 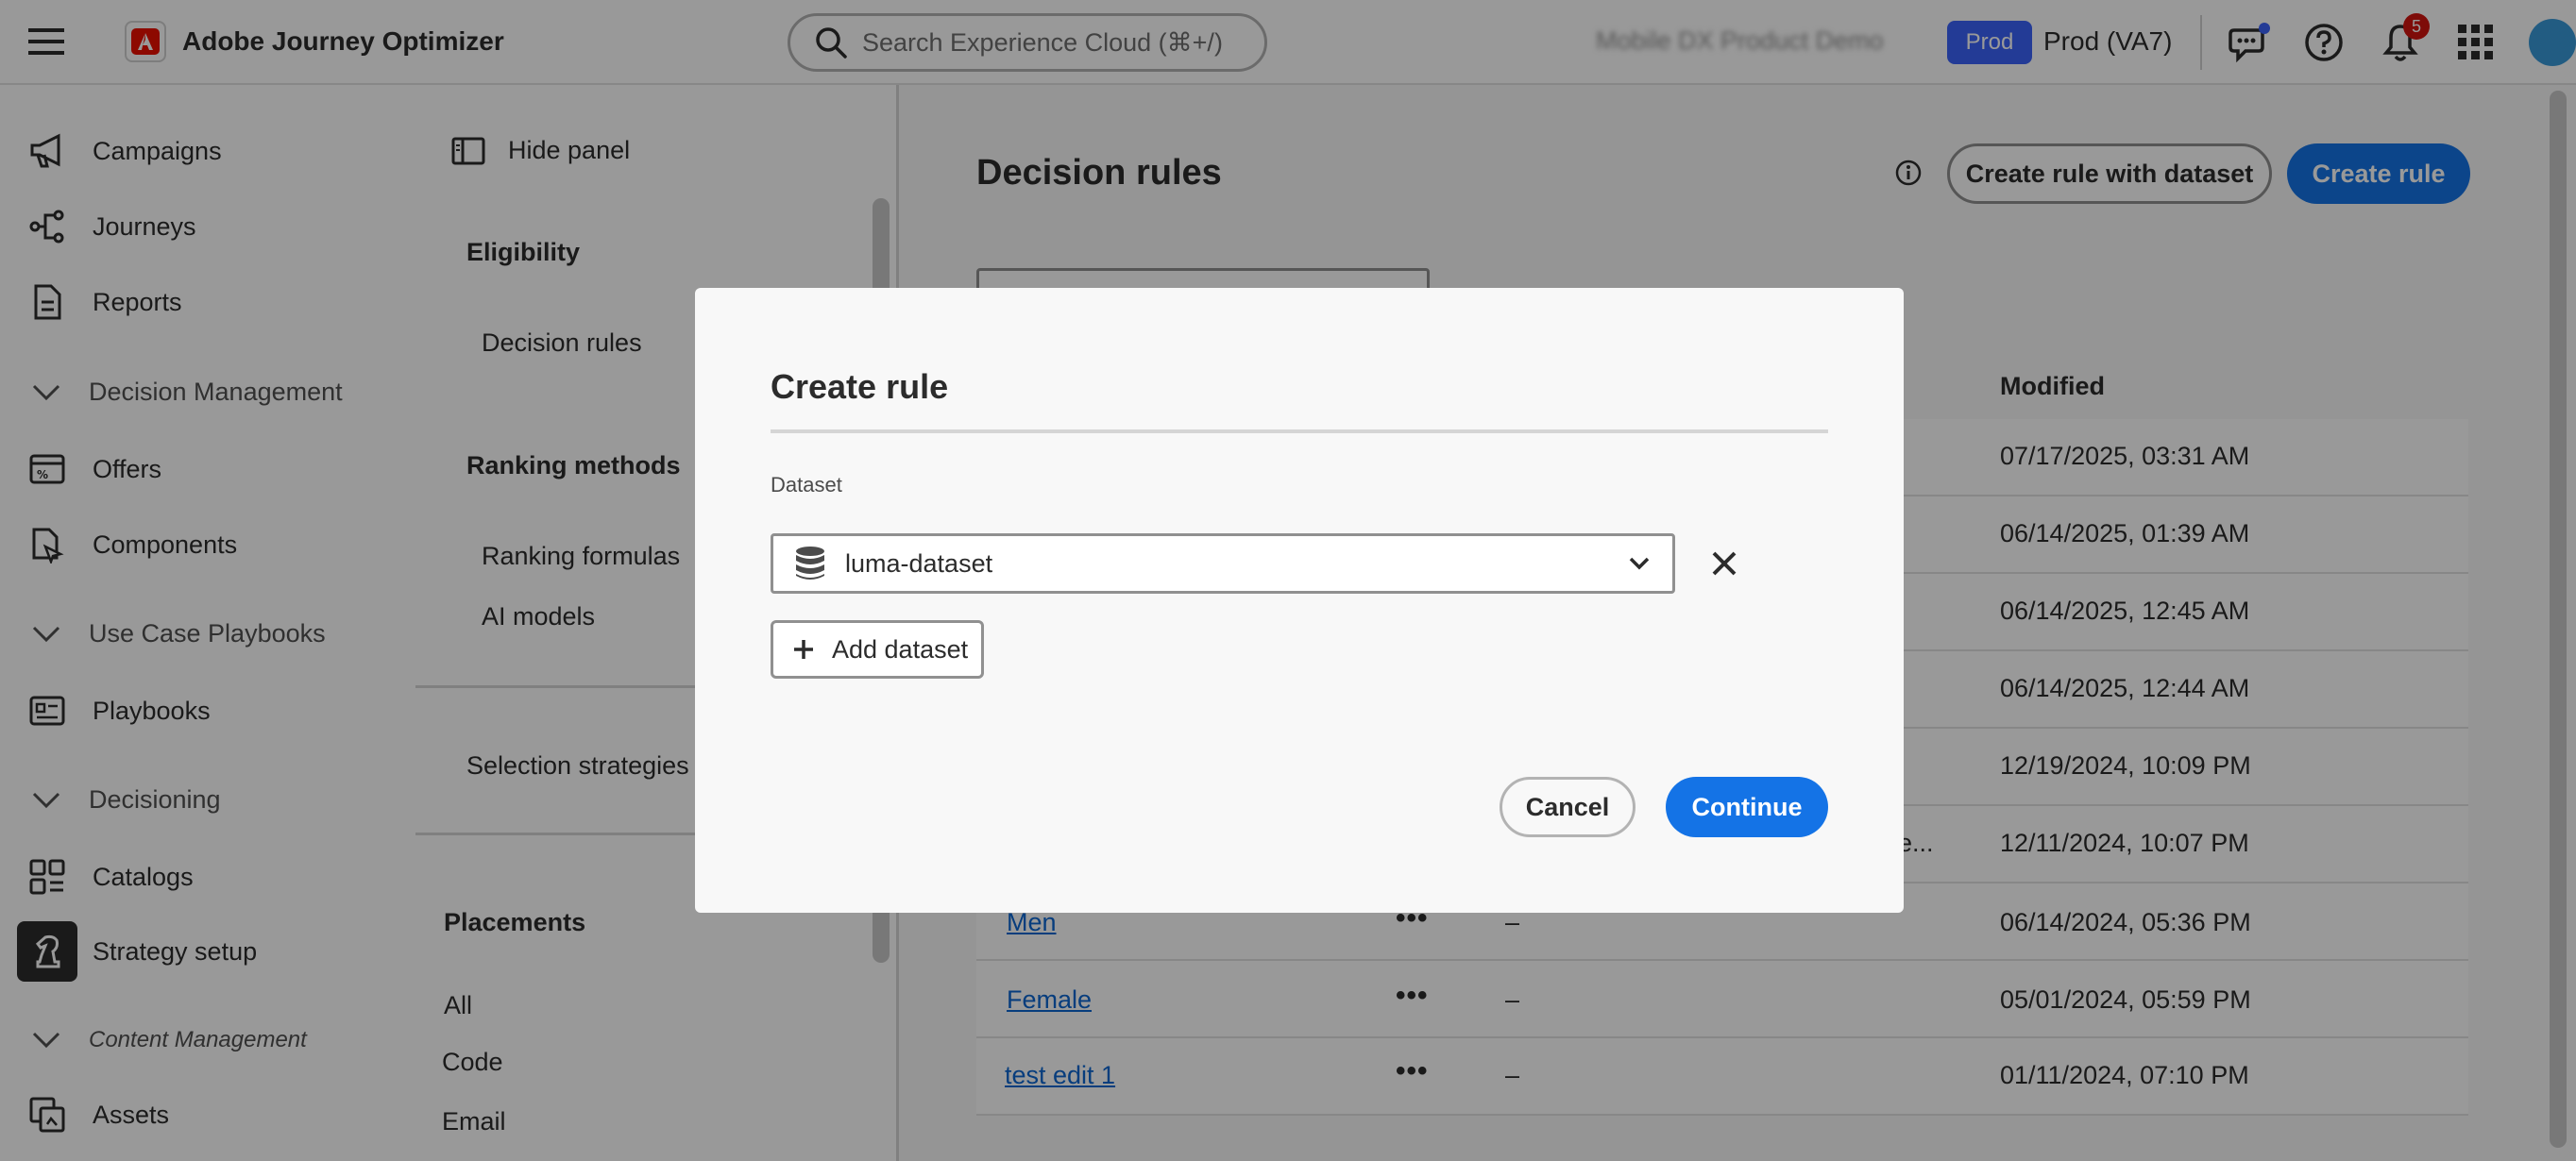 I want to click on dataset-picker: luma-dataset, so click(x=1223, y=563).